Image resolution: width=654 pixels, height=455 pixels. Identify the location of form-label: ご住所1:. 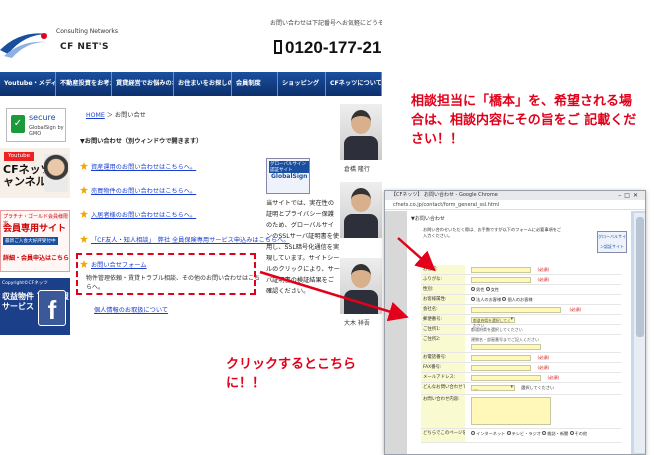
(443, 329).